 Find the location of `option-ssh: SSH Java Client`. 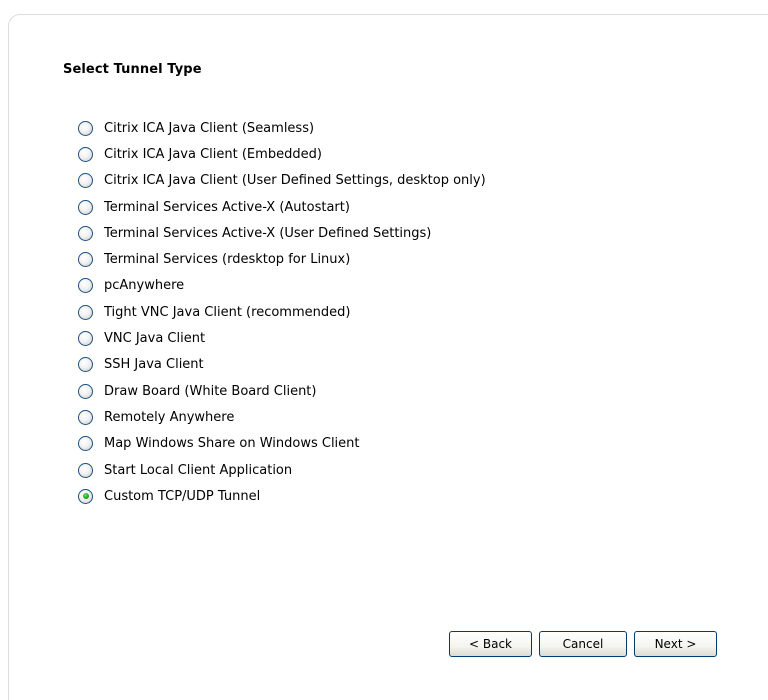

option-ssh: SSH Java Client is located at coordinates (282, 365).